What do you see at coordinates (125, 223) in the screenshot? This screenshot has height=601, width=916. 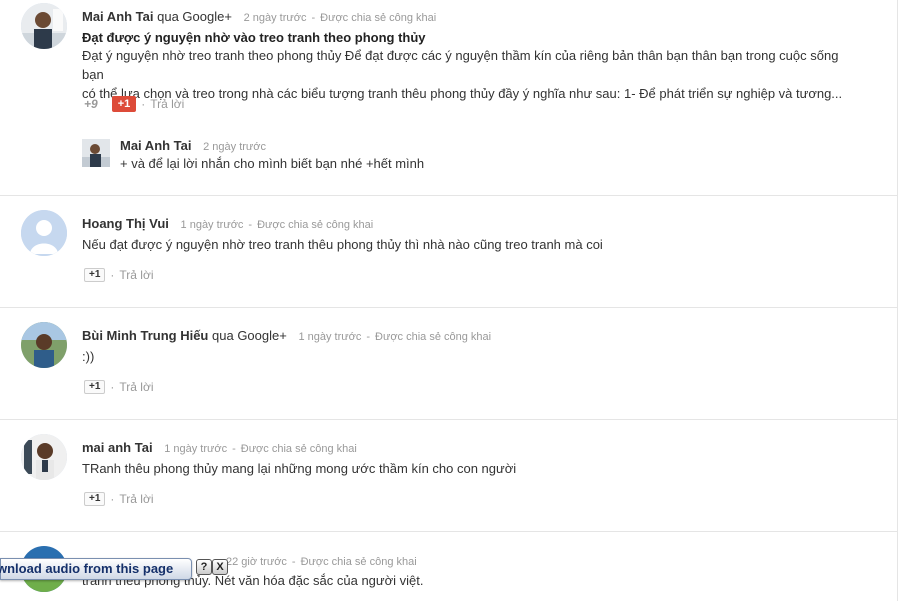 I see `author-name: Hoang Thị Vui` at bounding box center [125, 223].